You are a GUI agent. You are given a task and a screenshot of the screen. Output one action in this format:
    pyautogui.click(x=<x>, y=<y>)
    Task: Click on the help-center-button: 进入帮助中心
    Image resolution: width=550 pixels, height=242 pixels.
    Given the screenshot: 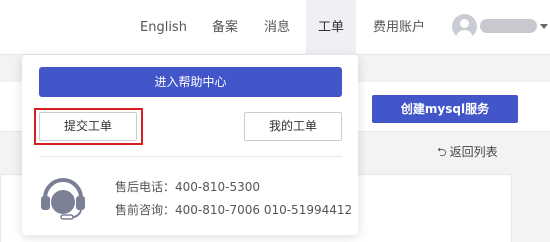 What is the action you would take?
    pyautogui.click(x=190, y=82)
    